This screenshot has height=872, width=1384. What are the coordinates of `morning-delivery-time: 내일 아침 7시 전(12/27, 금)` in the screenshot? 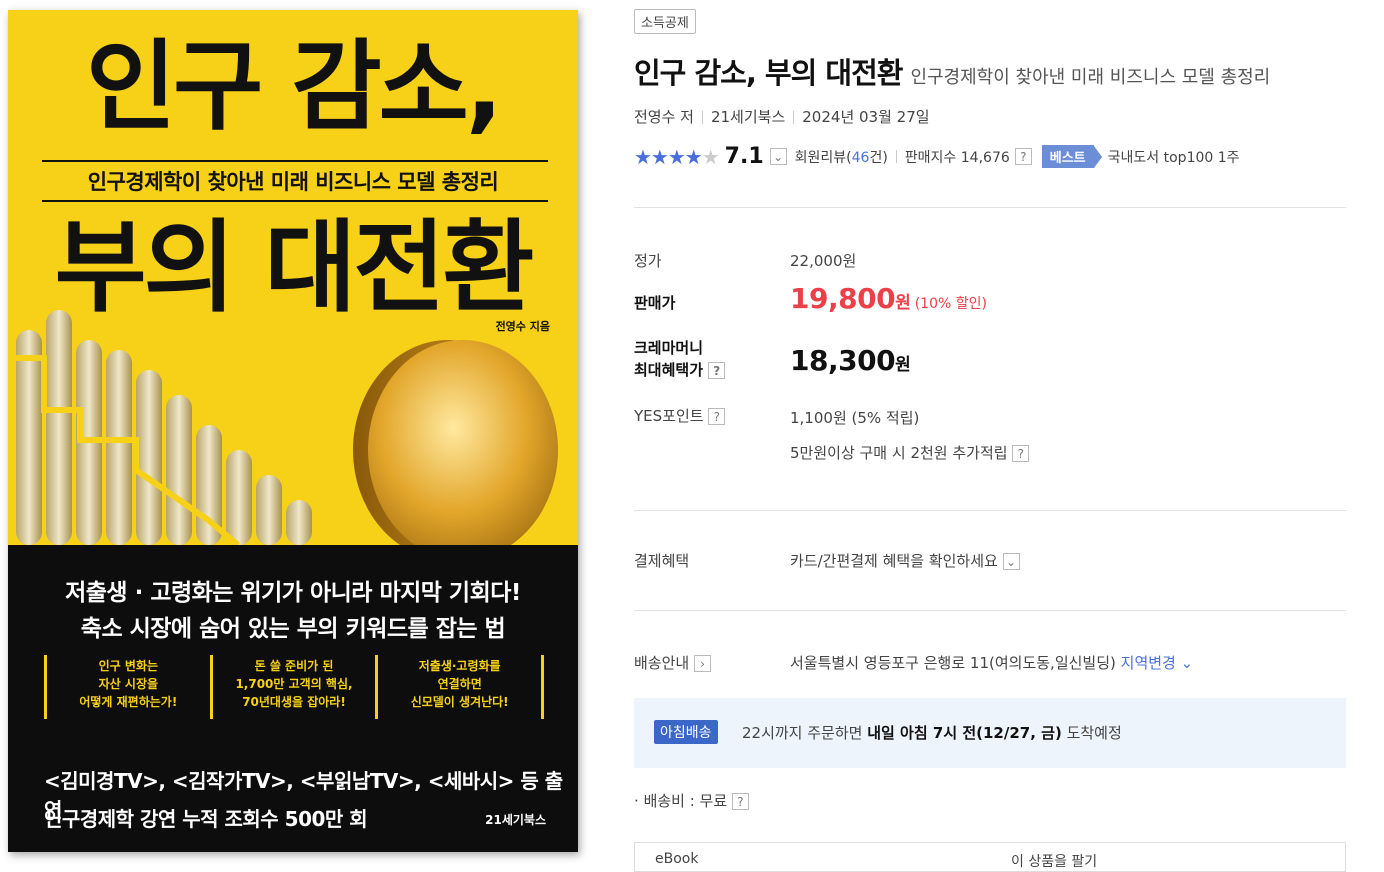 It's located at (964, 733).